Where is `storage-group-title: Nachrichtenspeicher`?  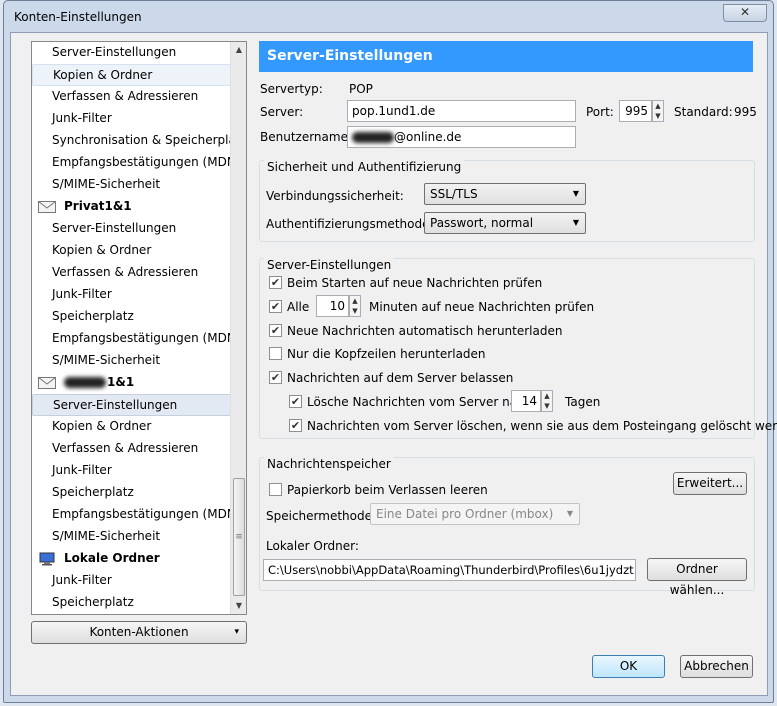 storage-group-title: Nachrichtenspeicher is located at coordinates (329, 464).